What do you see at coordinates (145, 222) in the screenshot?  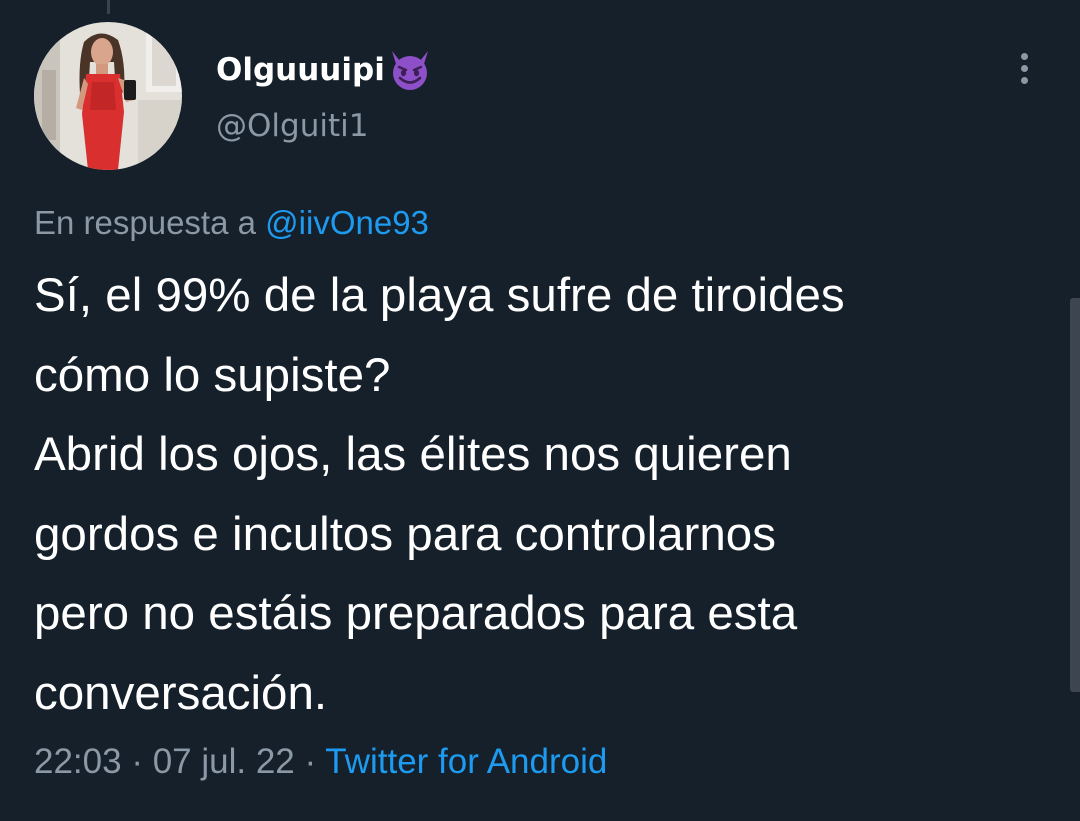 I see `reply-prefix: En respuesta a` at bounding box center [145, 222].